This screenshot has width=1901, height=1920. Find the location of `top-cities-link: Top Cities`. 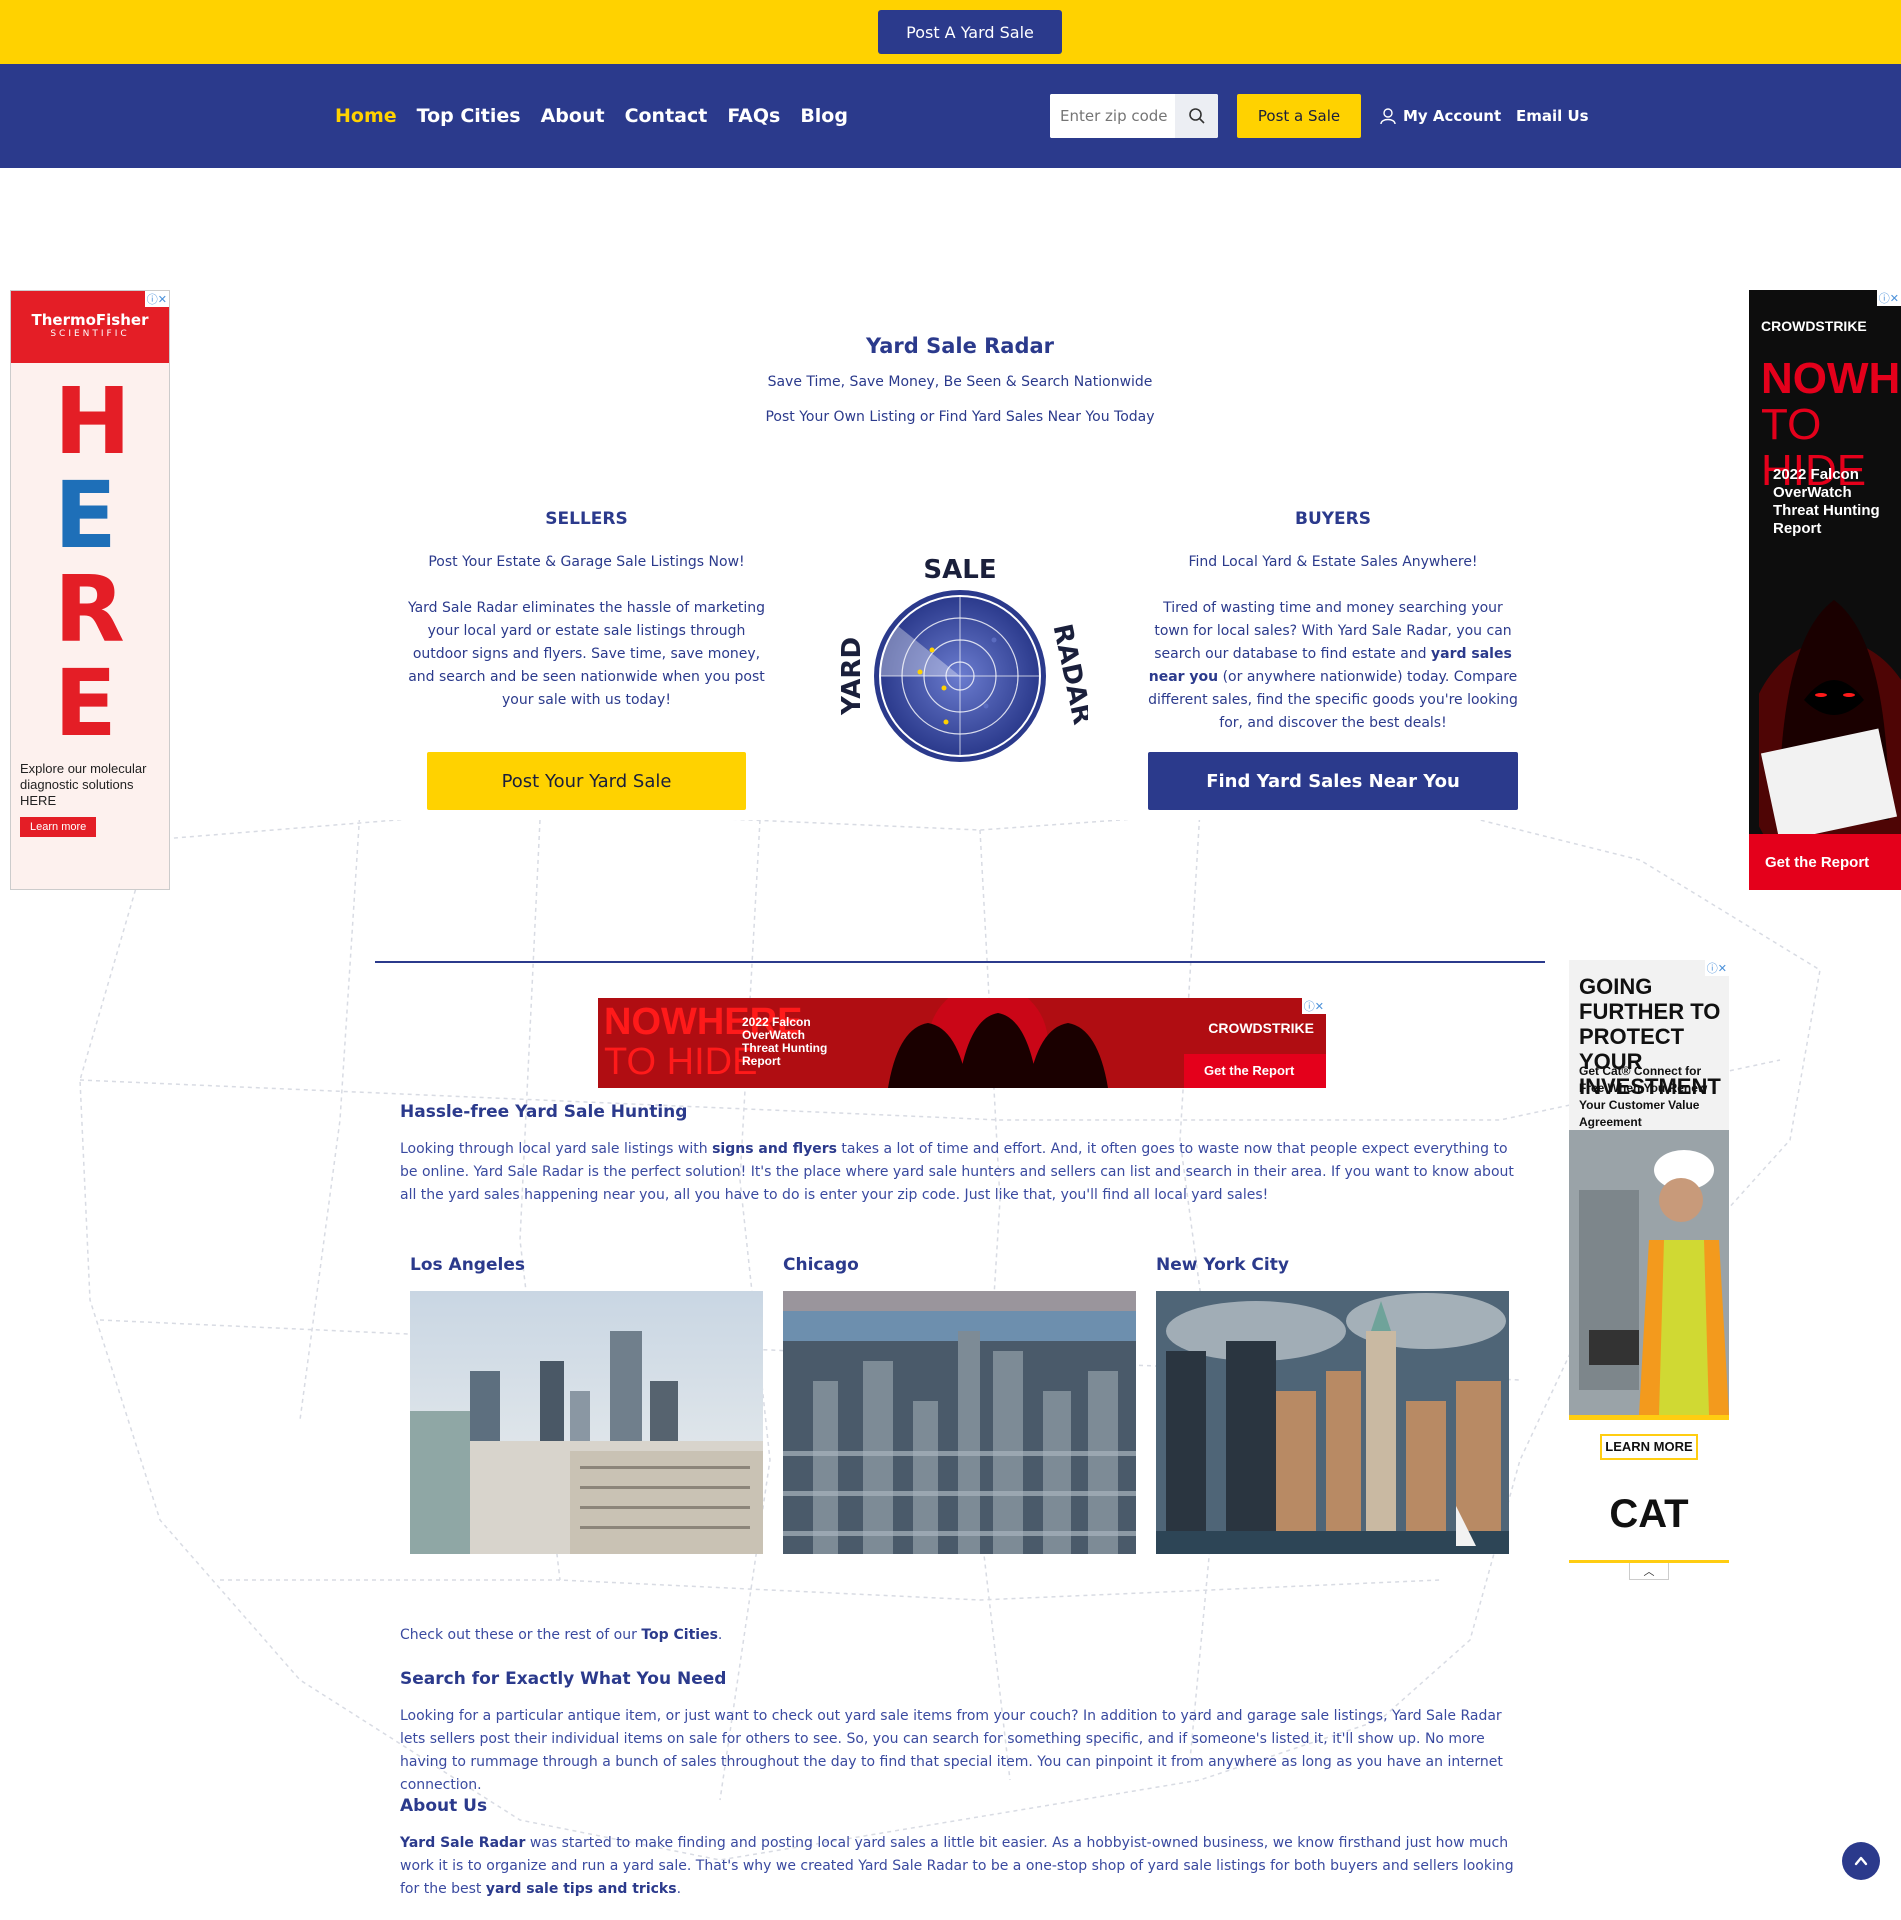

top-cities-link: Top Cities is located at coordinates (679, 1635).